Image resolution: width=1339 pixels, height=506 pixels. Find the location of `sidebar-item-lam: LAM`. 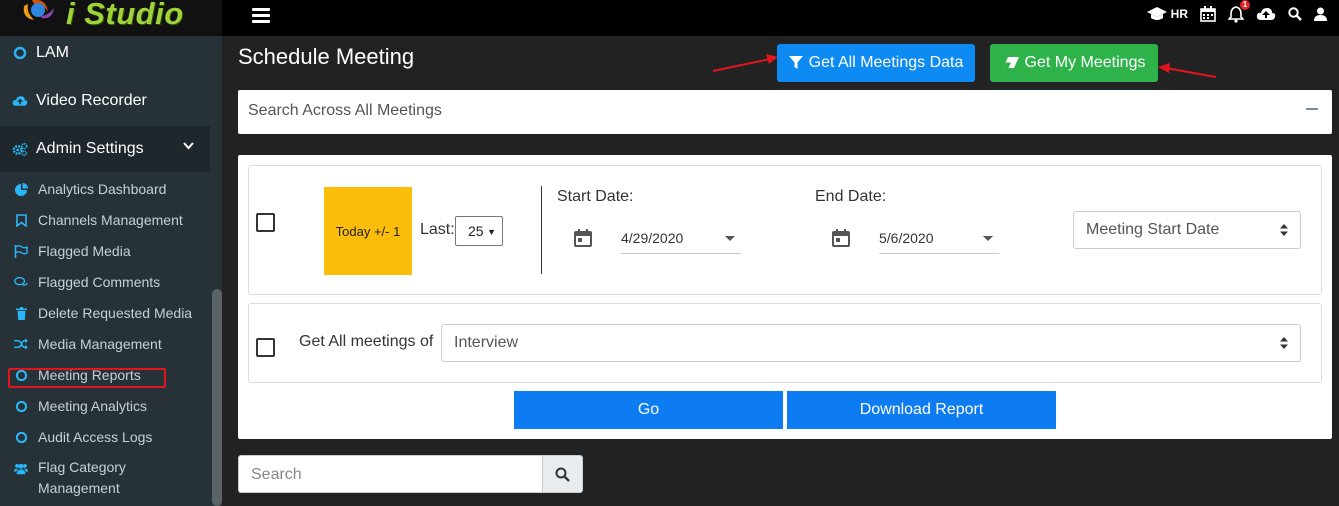

sidebar-item-lam: LAM is located at coordinates (105, 53).